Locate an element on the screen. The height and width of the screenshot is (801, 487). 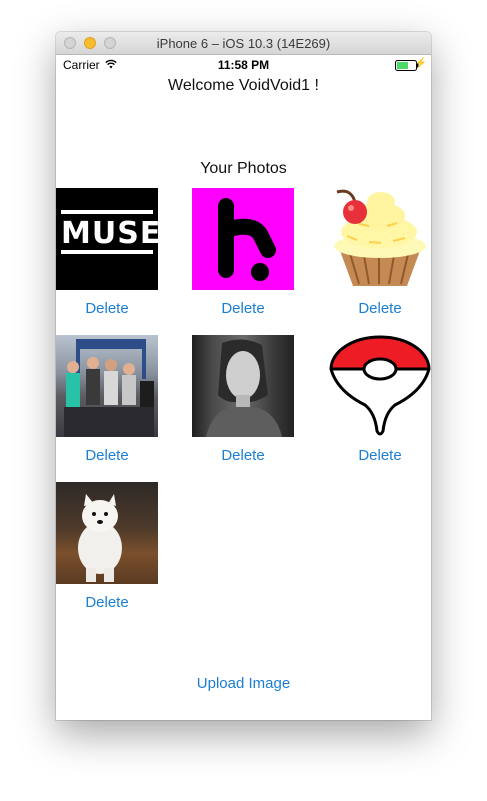
charging-bolt-icon: ⚡ is located at coordinates (420, 63).